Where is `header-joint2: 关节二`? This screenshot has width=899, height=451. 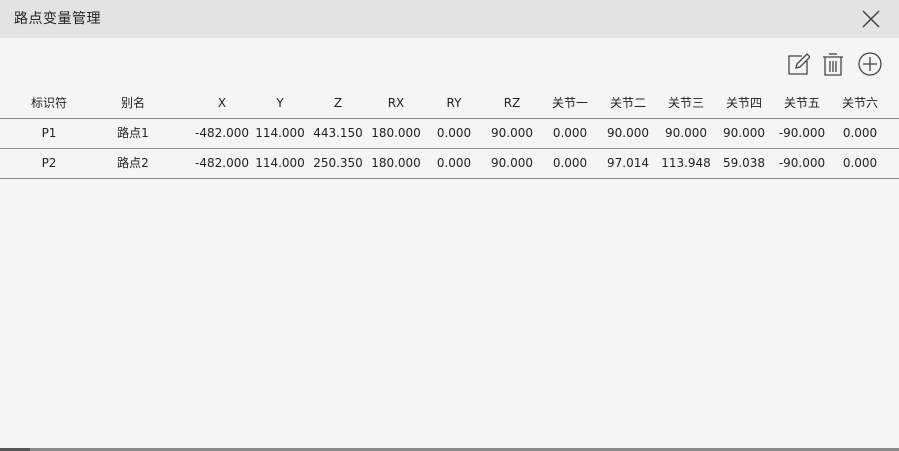 header-joint2: 关节二 is located at coordinates (627, 103).